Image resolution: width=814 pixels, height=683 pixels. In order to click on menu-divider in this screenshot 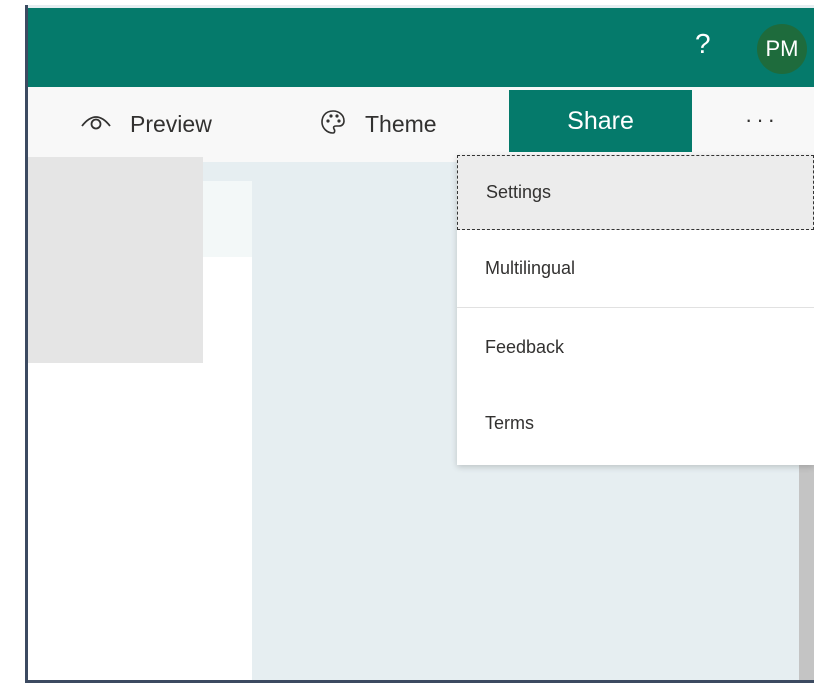, I will do `click(635, 307)`.